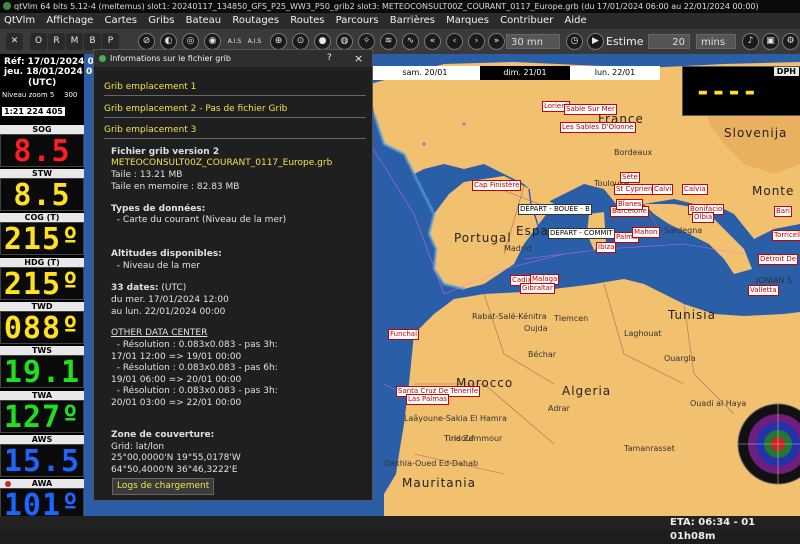 The width and height of the screenshot is (800, 544). Describe the element at coordinates (212, 41) in the screenshot. I see `target-icon: ◉` at that location.